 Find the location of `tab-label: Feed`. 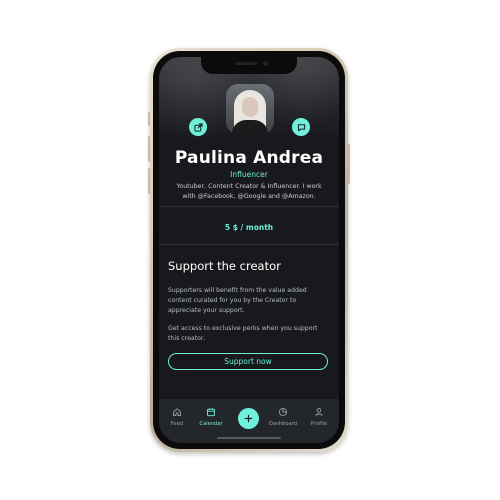

tab-label: Feed is located at coordinates (177, 424).